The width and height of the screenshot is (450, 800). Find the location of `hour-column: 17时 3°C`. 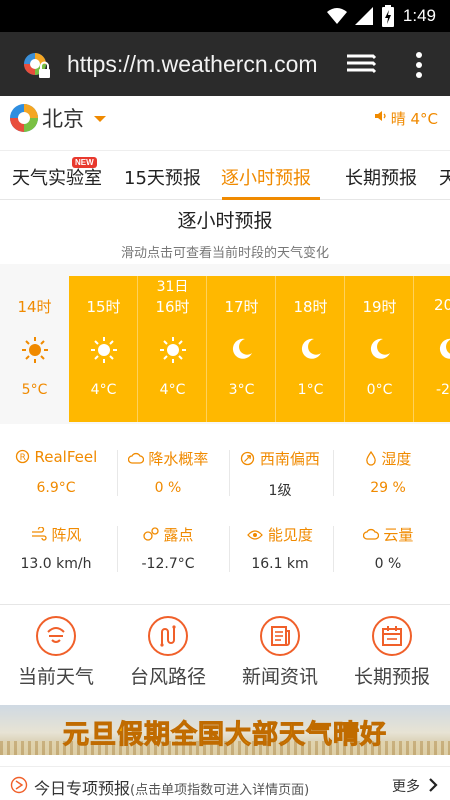

hour-column: 17时 3°C is located at coordinates (241, 349).